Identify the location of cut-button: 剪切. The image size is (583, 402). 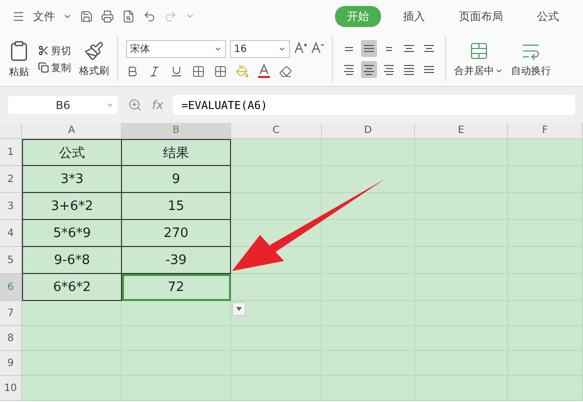
(61, 51).